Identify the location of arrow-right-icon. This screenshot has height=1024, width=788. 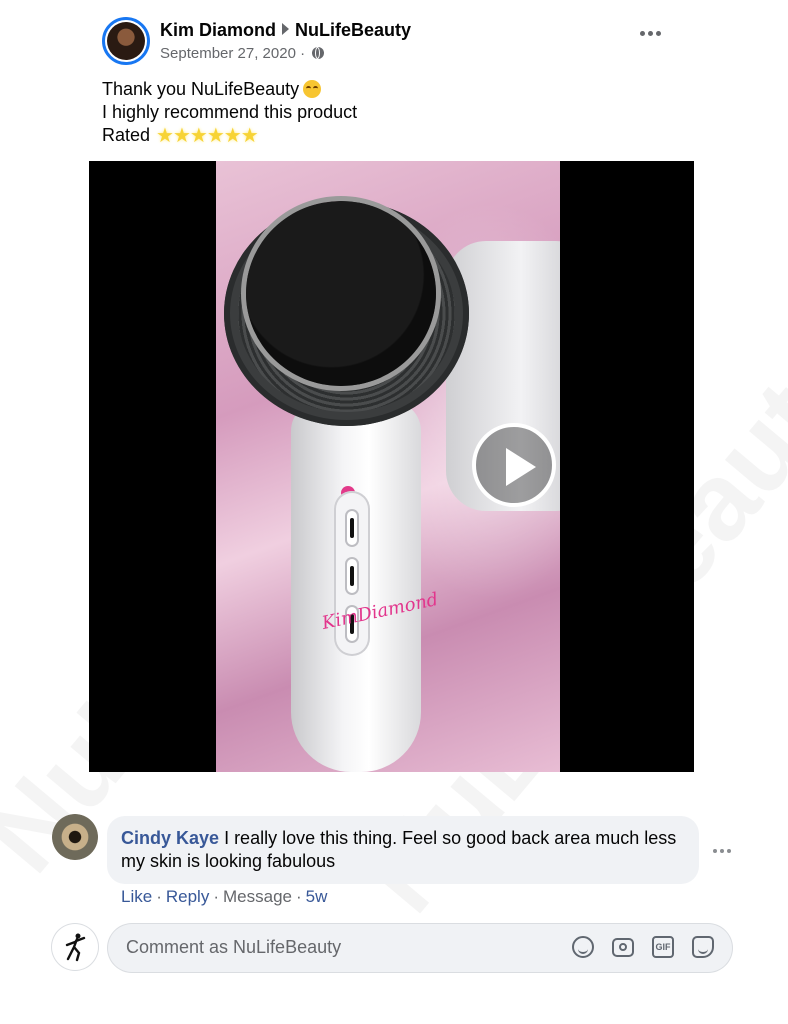
(286, 29).